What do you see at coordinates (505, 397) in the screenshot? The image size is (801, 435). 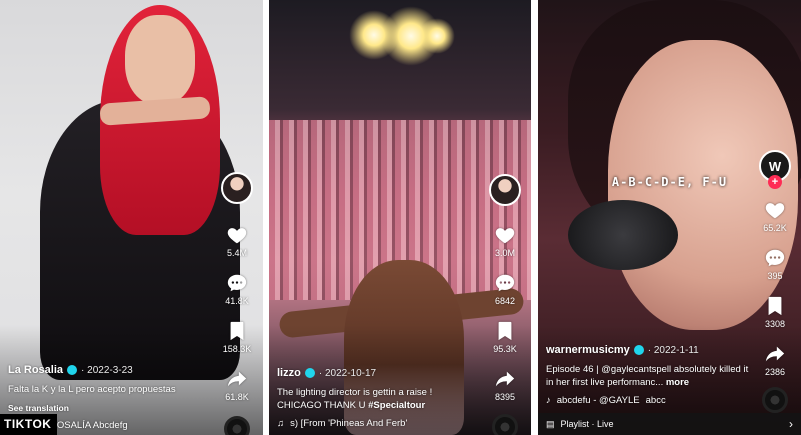 I see `share-count: 8395` at bounding box center [505, 397].